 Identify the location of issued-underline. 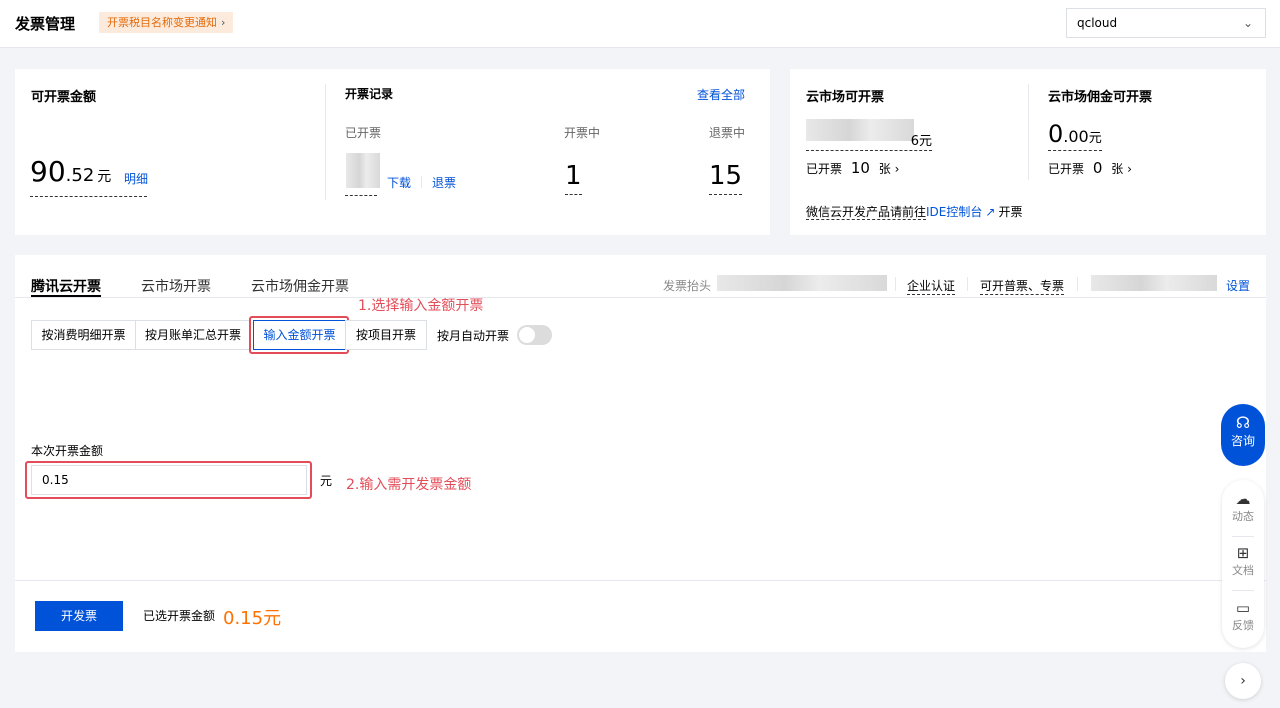
(361, 195).